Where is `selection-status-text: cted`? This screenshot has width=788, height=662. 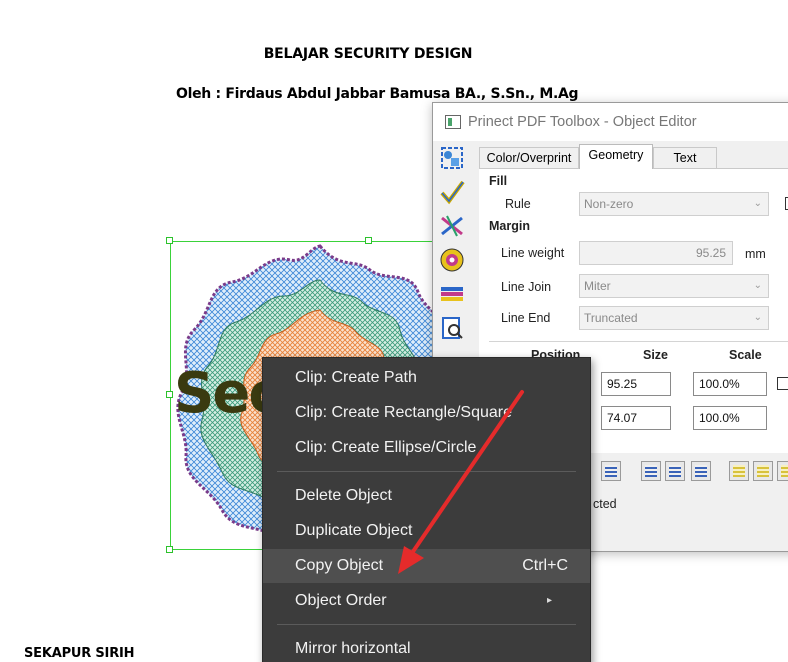 selection-status-text: cted is located at coordinates (605, 504).